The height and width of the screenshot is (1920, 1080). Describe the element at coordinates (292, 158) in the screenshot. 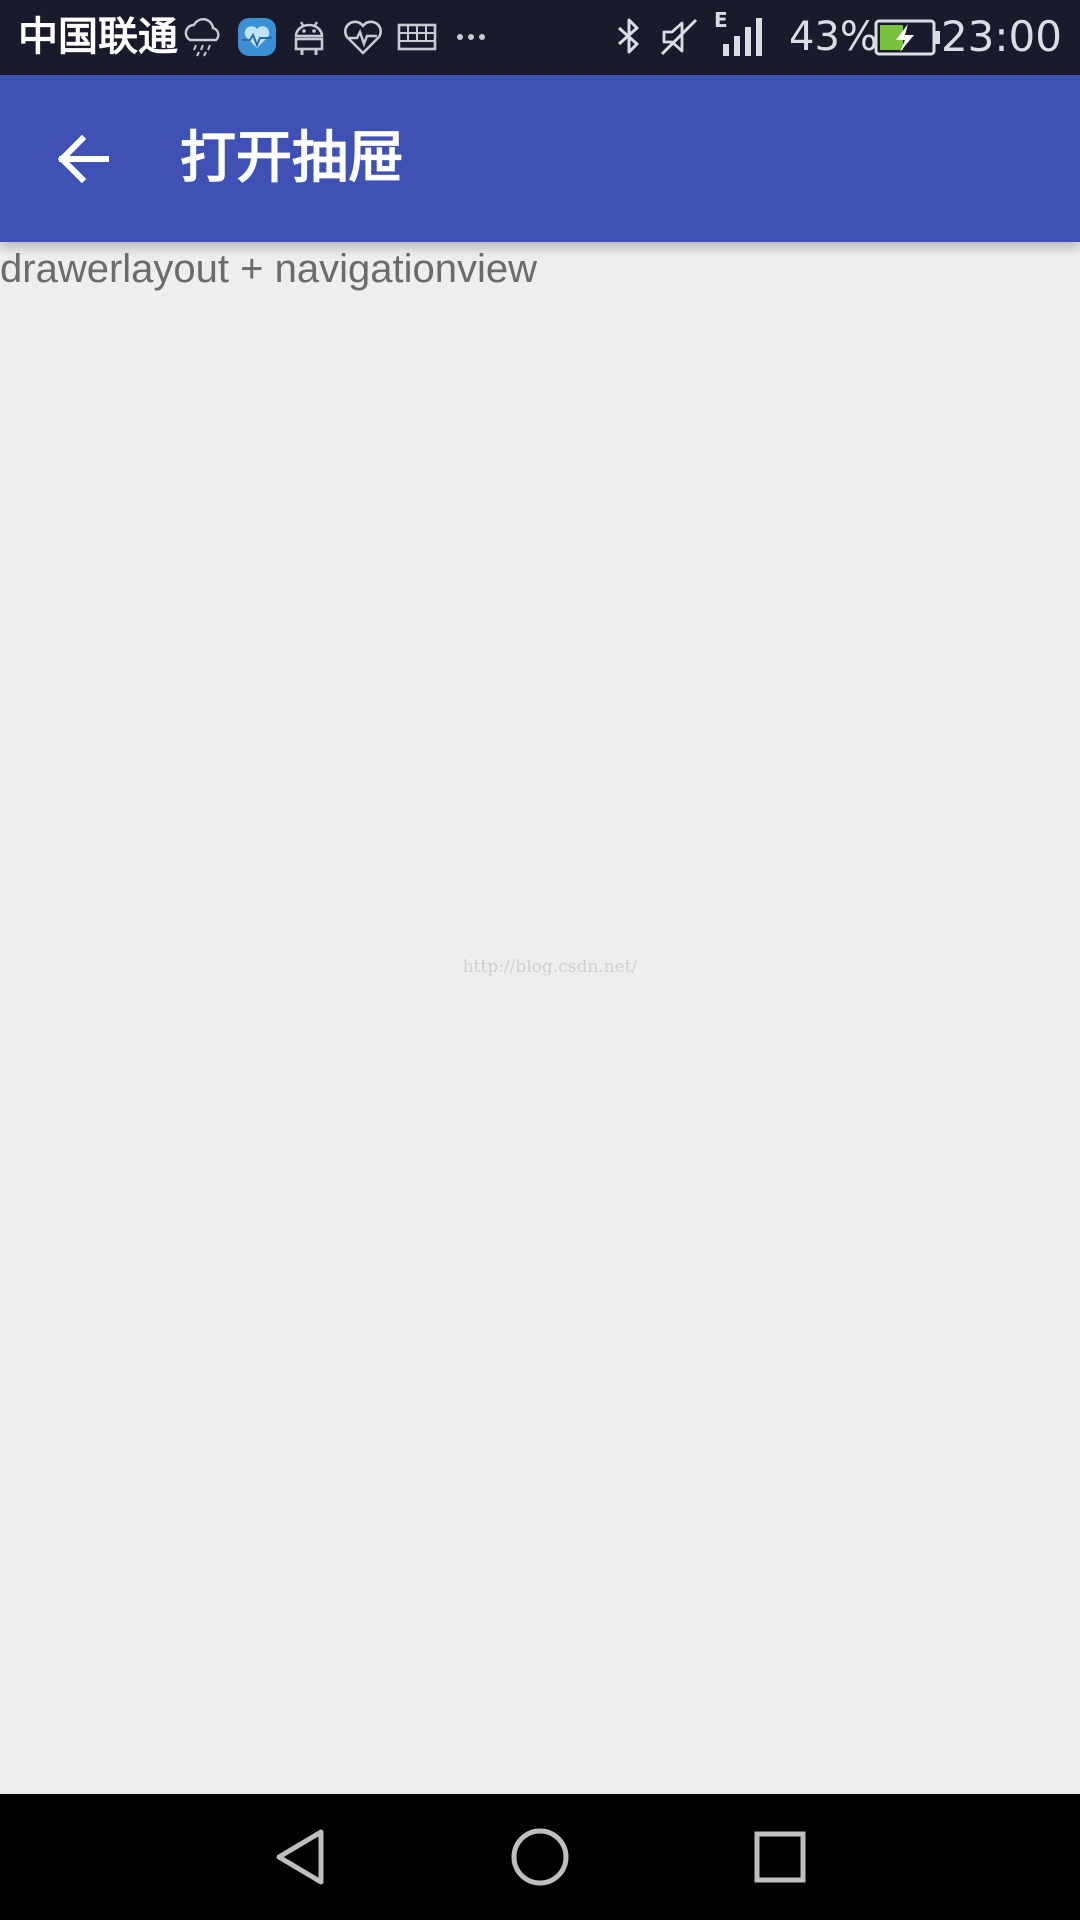

I see `toolbar-title: 打开抽屉` at that location.